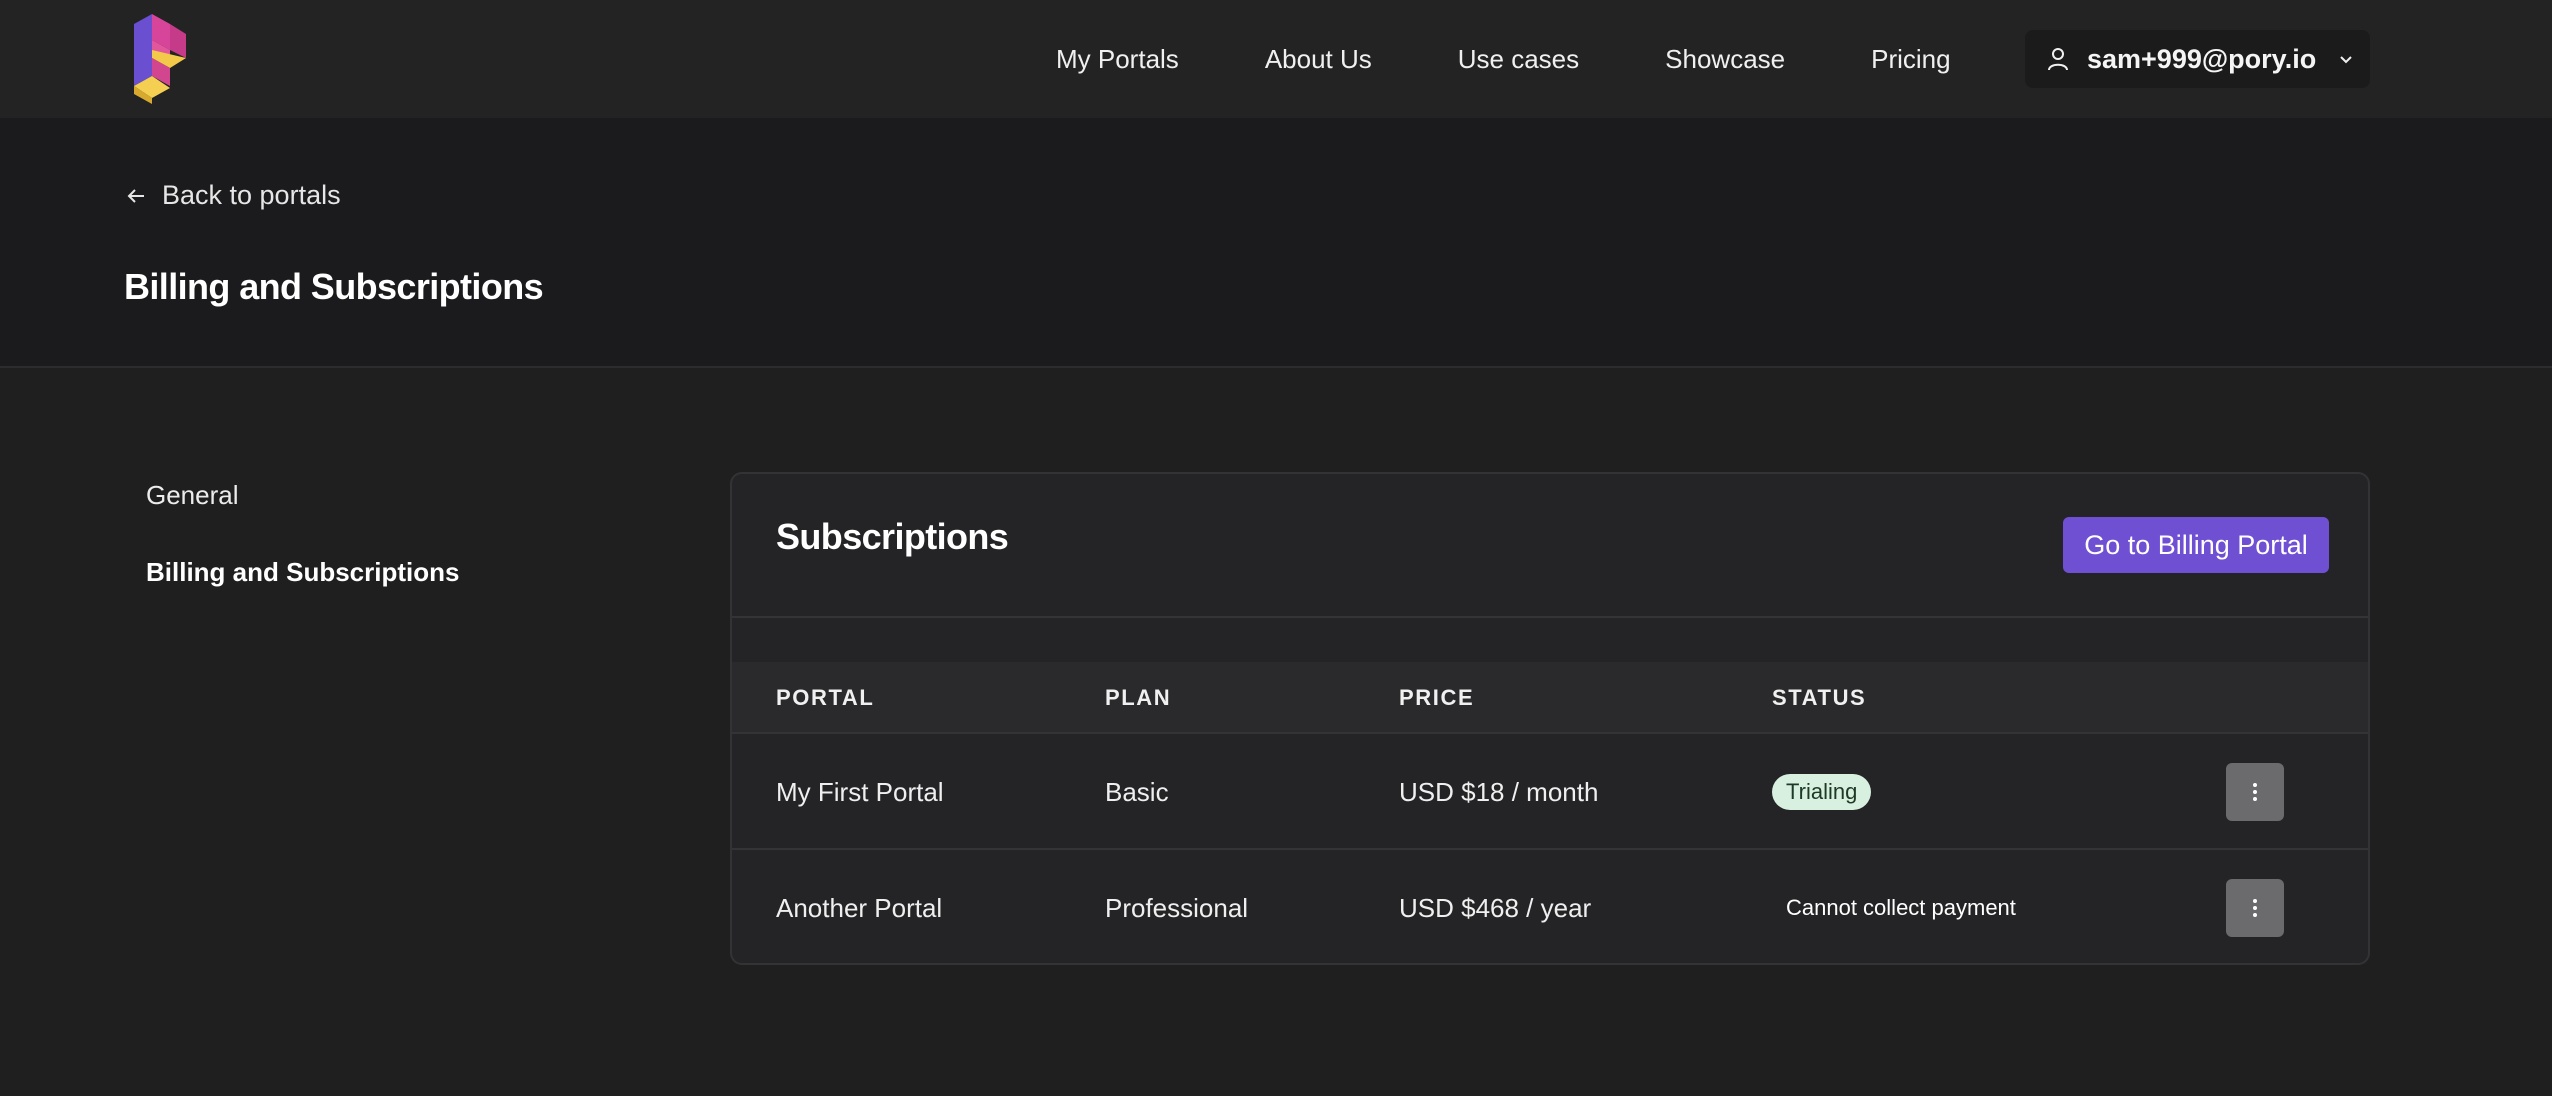  Describe the element at coordinates (302, 495) in the screenshot. I see `sidebar-item-general: General` at that location.